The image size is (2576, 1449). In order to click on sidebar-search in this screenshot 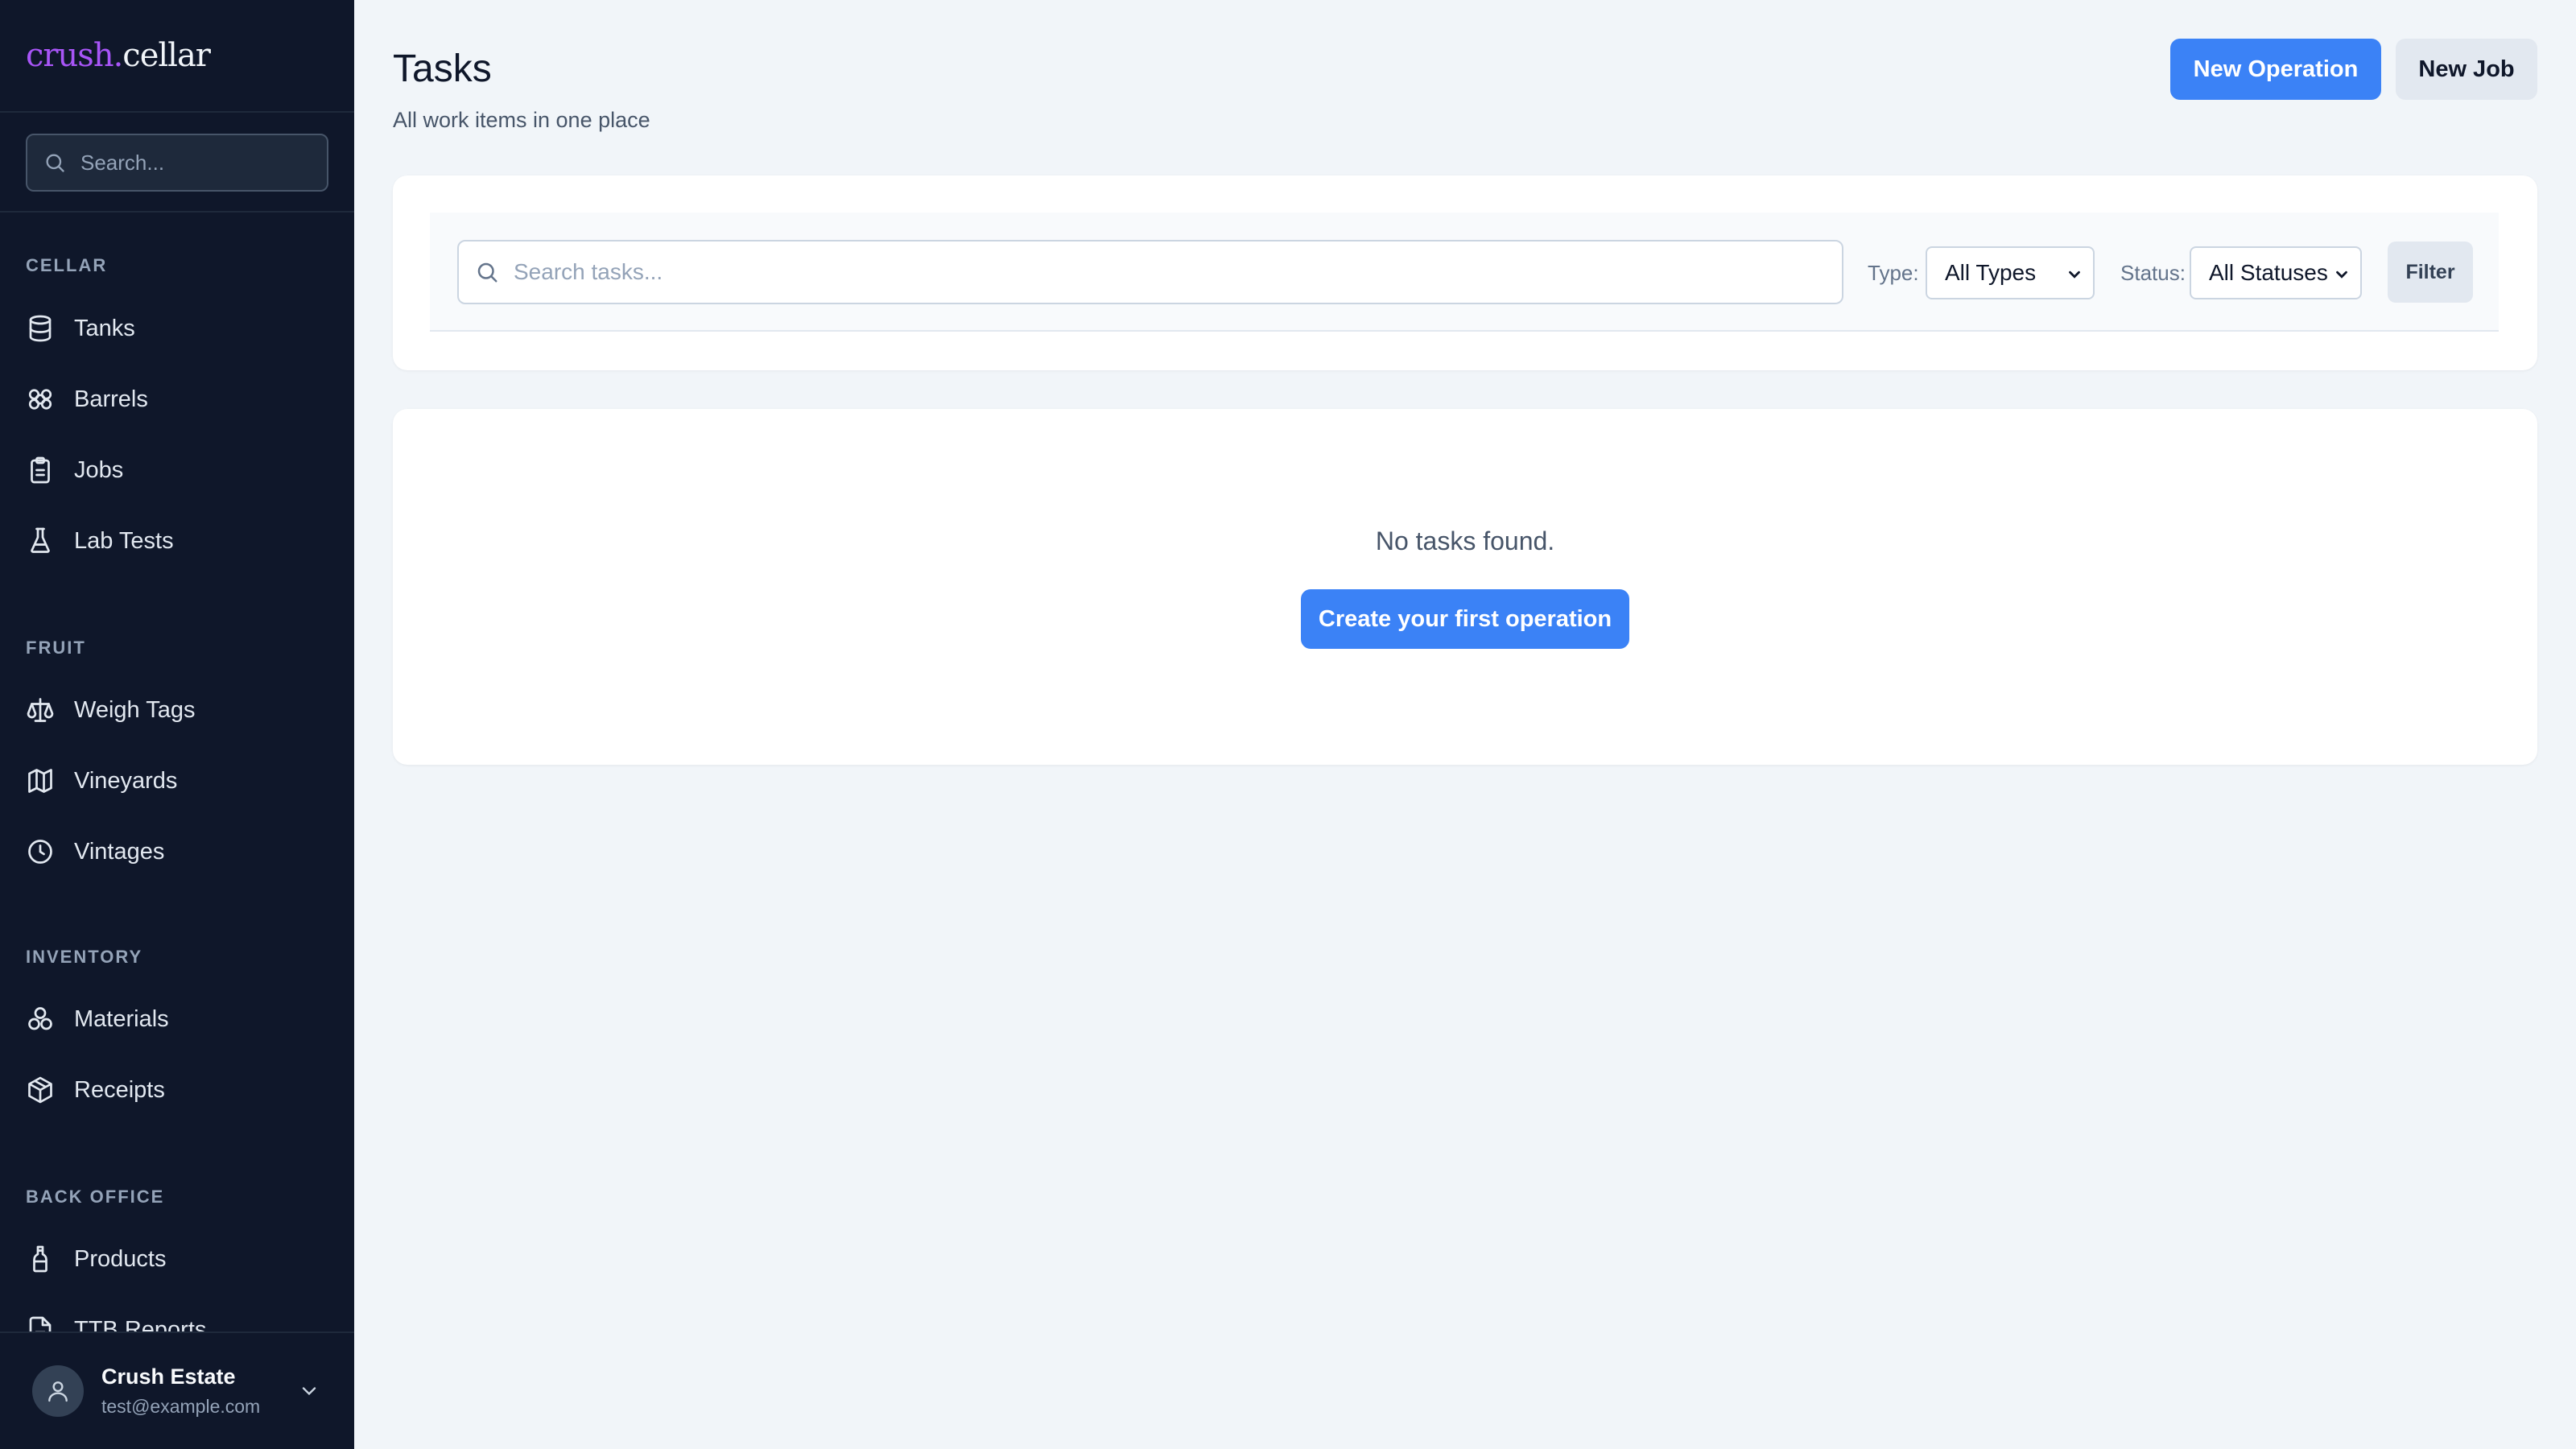, I will do `click(177, 163)`.